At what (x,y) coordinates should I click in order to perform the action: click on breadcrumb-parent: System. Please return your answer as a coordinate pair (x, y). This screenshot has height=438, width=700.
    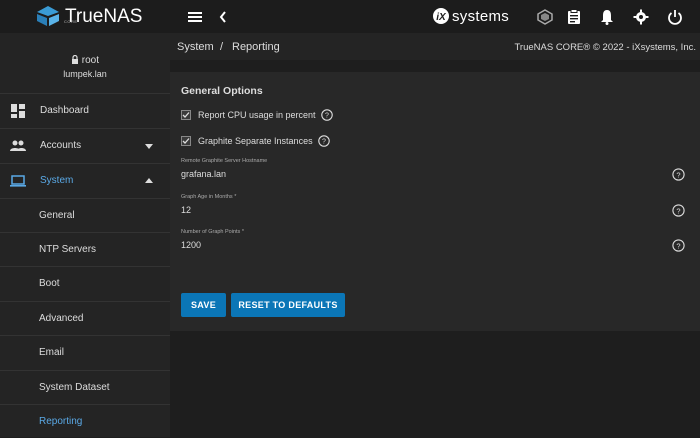
    Looking at the image, I should click on (195, 47).